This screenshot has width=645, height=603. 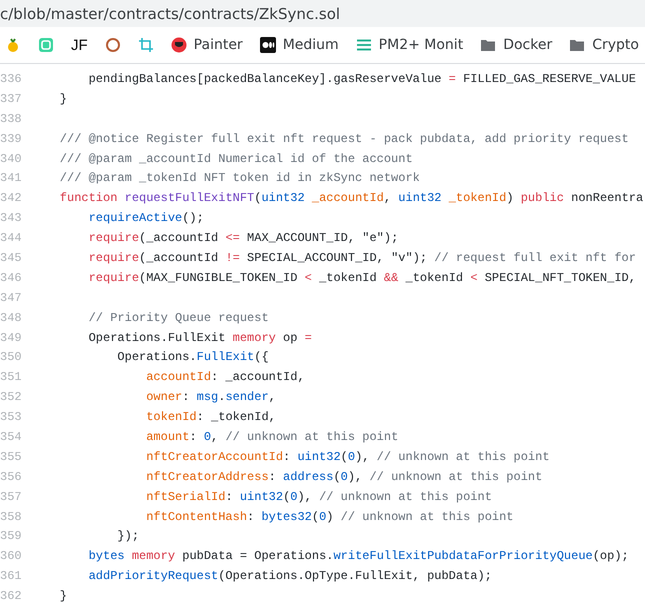 What do you see at coordinates (13, 45) in the screenshot?
I see `fruit-icon` at bounding box center [13, 45].